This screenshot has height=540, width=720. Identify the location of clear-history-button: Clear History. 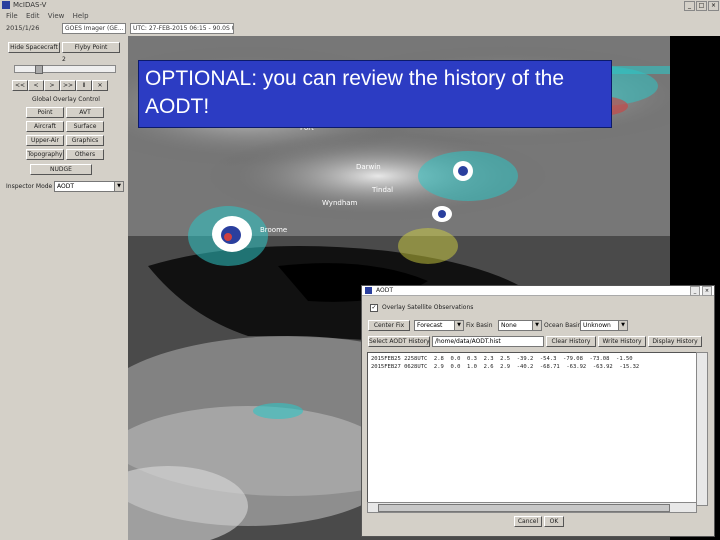
(571, 341).